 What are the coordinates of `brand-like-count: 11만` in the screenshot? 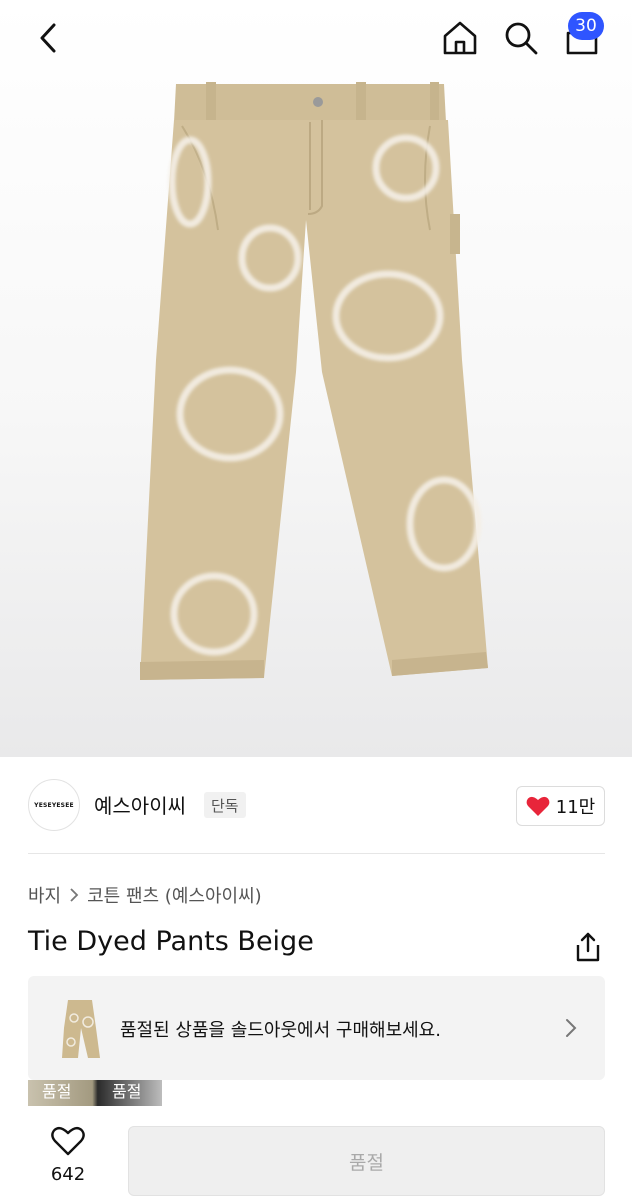 It's located at (575, 807).